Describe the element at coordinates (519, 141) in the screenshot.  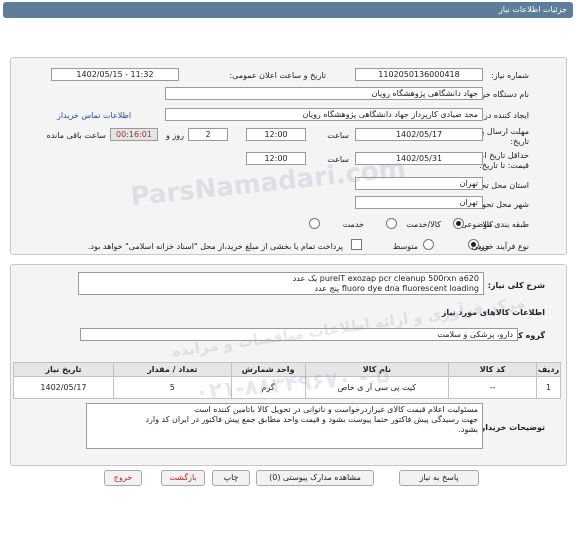
I see `reply-deadline-label-date: تاریخ:` at that location.